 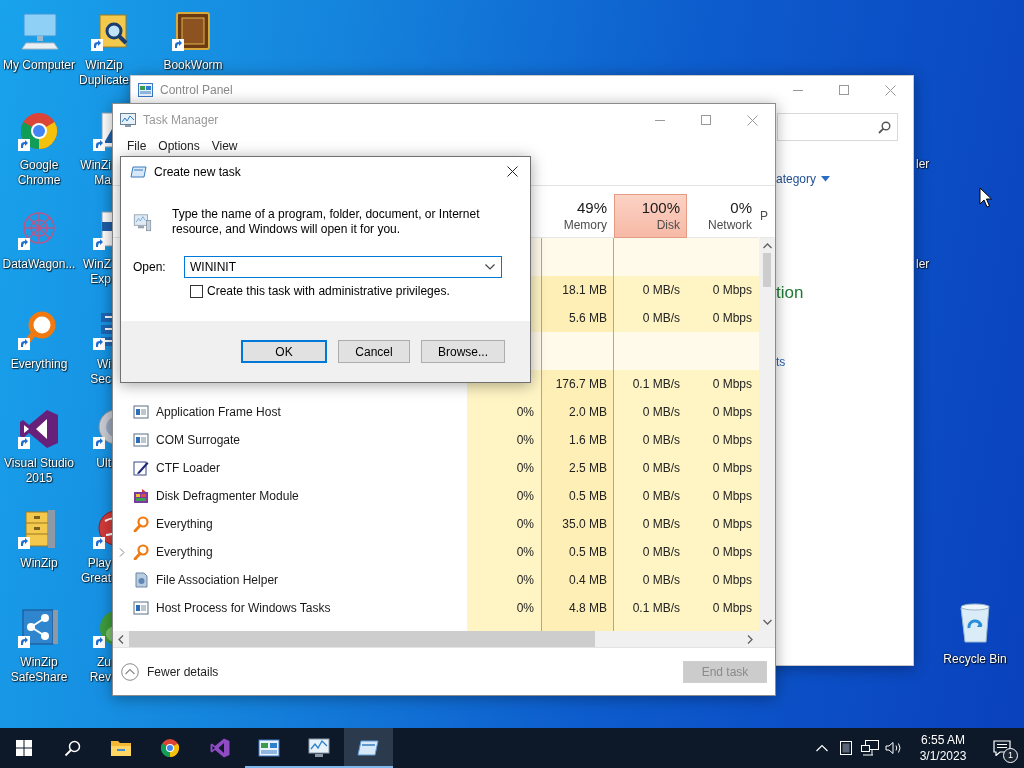 What do you see at coordinates (183, 671) in the screenshot?
I see `fewer-details-link: Fewer details` at bounding box center [183, 671].